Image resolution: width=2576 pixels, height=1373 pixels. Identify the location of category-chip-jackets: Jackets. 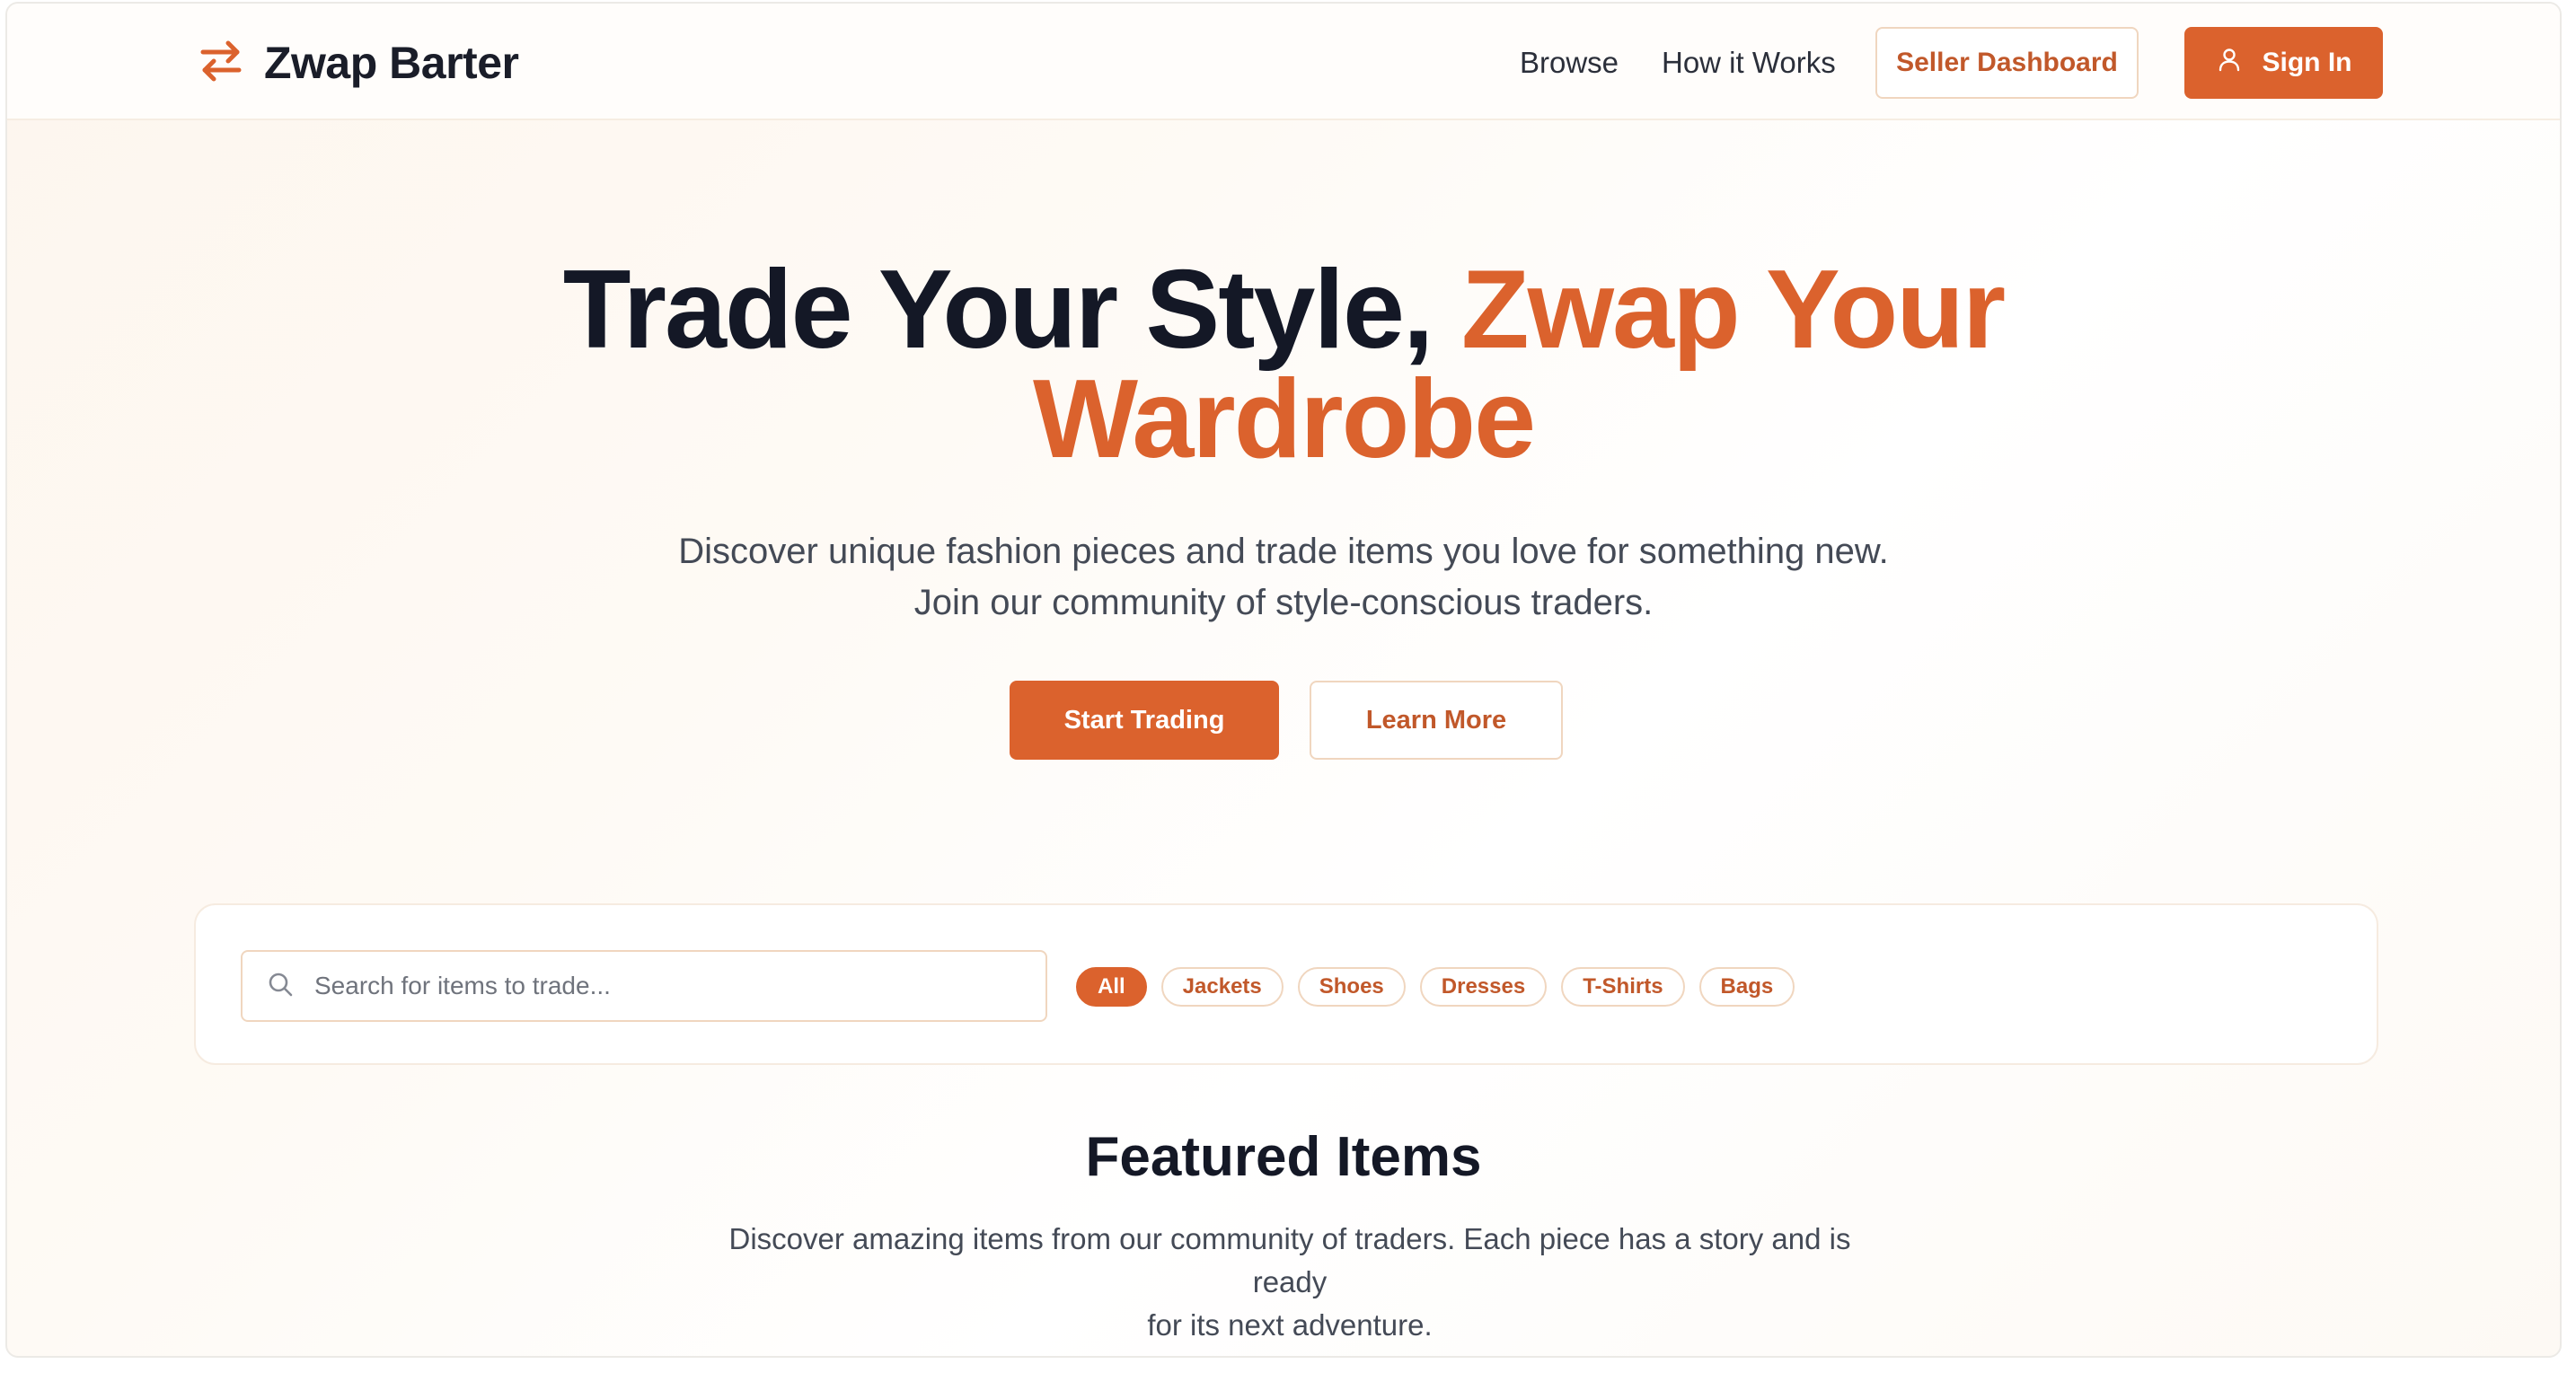
(1222, 987).